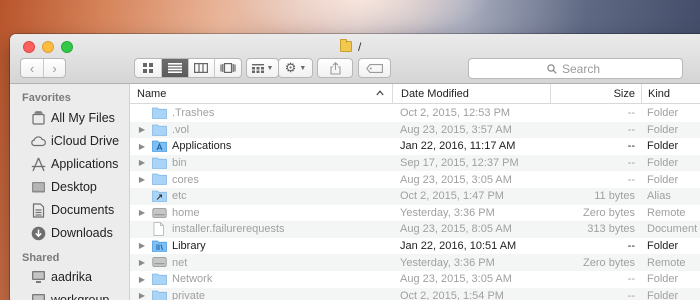  What do you see at coordinates (415, 279) in the screenshot?
I see `file-row: ▶ Network Aug 23, 2015, 3:05 AM -- Folder` at bounding box center [415, 279].